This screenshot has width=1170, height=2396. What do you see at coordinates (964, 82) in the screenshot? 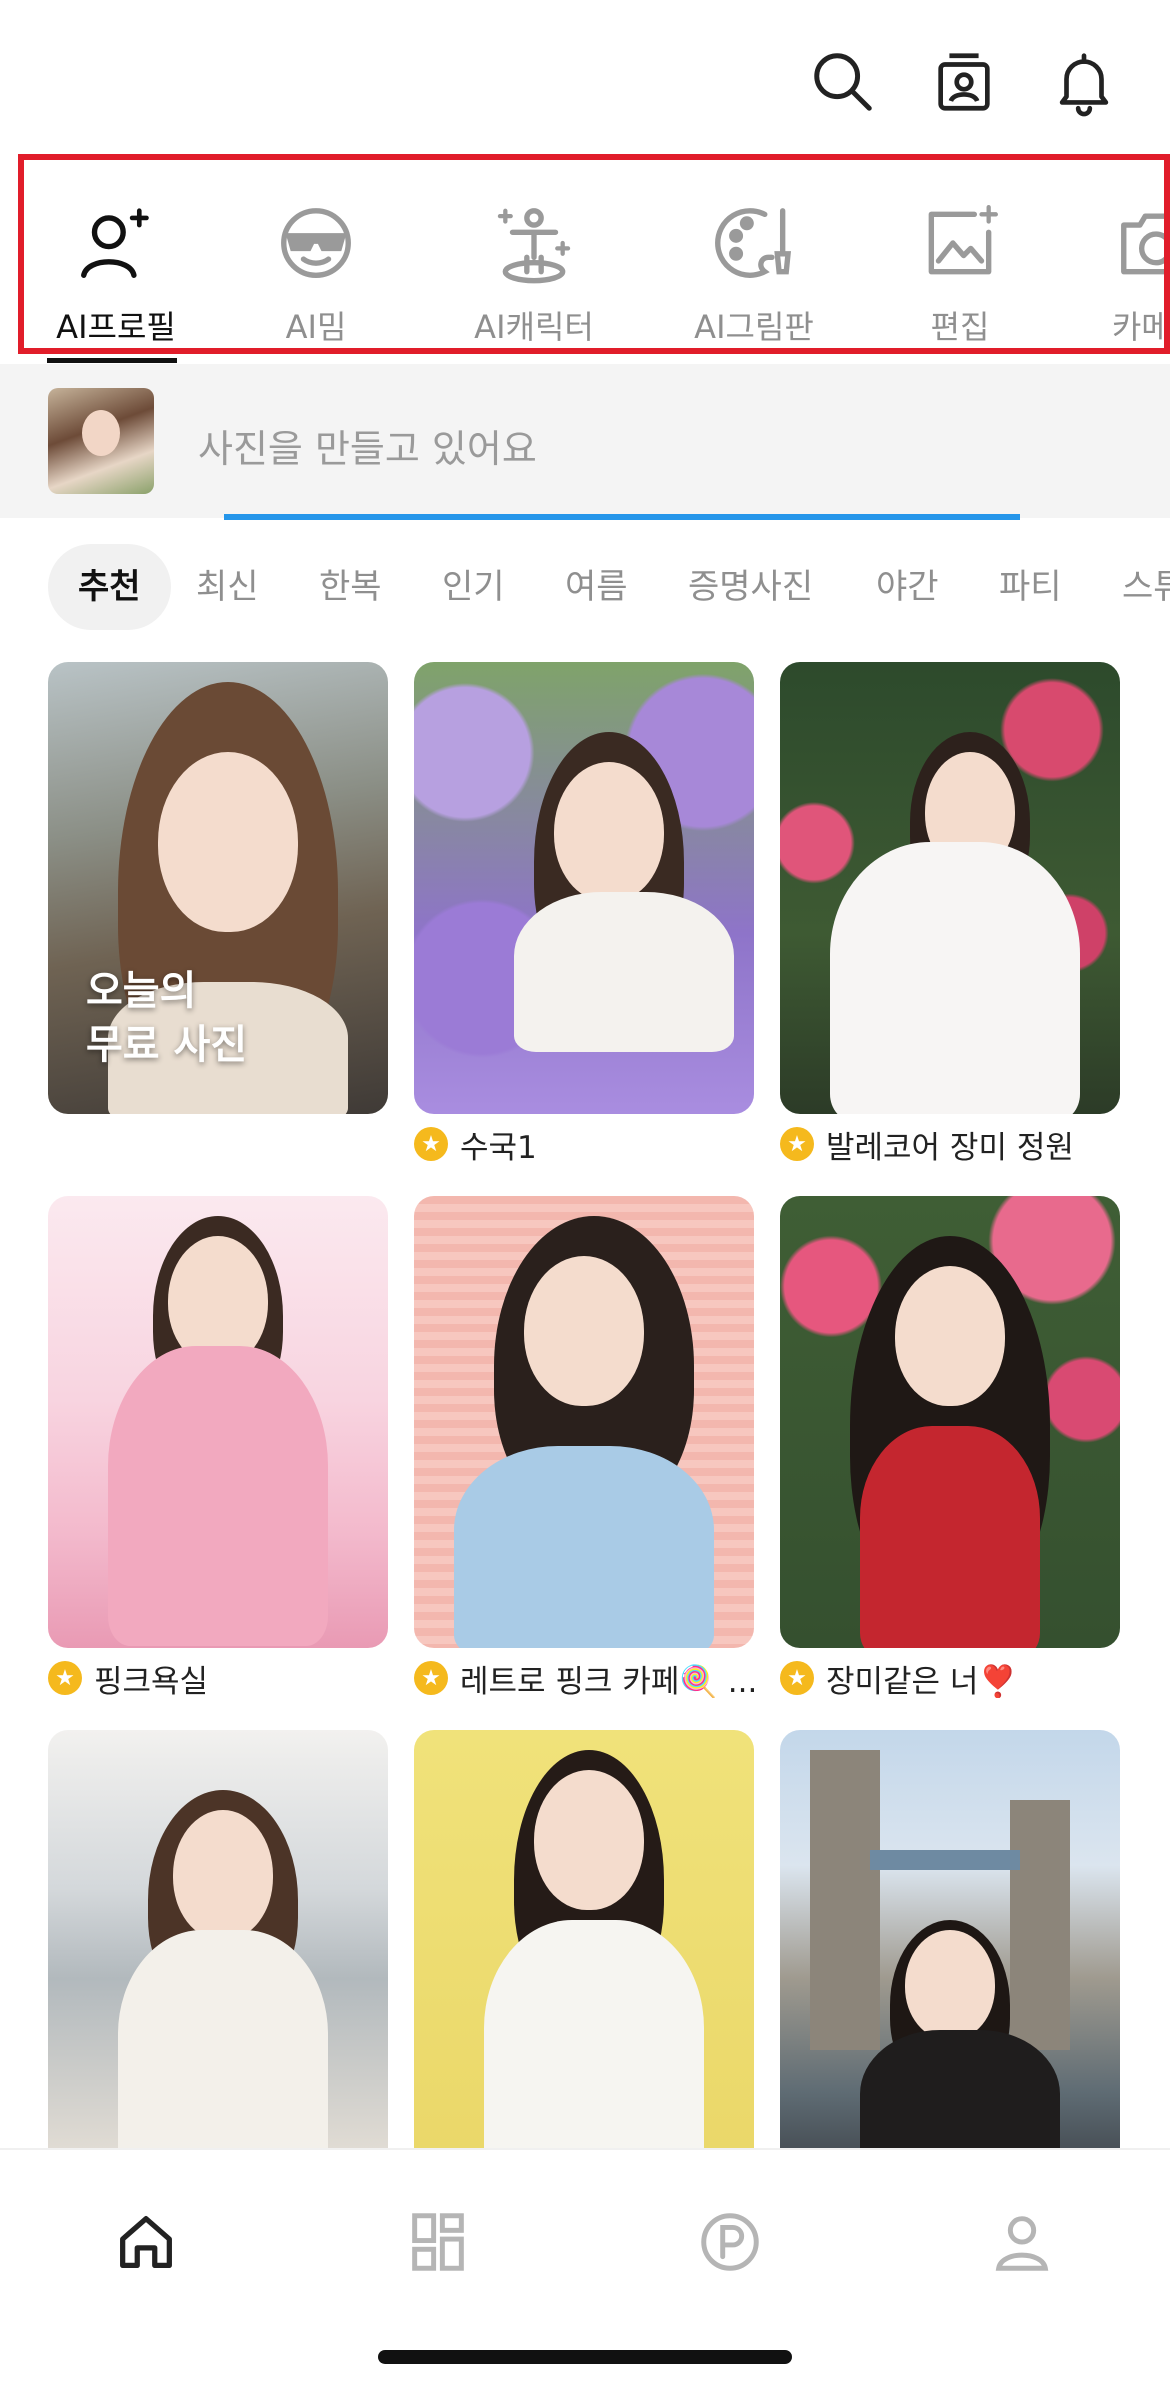
I see `id-card-icon` at bounding box center [964, 82].